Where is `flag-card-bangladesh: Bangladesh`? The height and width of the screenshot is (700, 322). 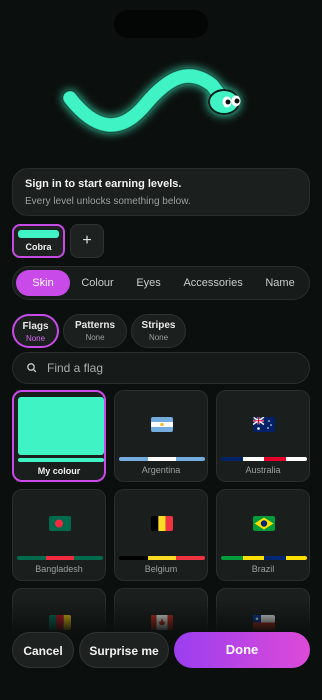 flag-card-bangladesh: Bangladesh is located at coordinates (59, 535).